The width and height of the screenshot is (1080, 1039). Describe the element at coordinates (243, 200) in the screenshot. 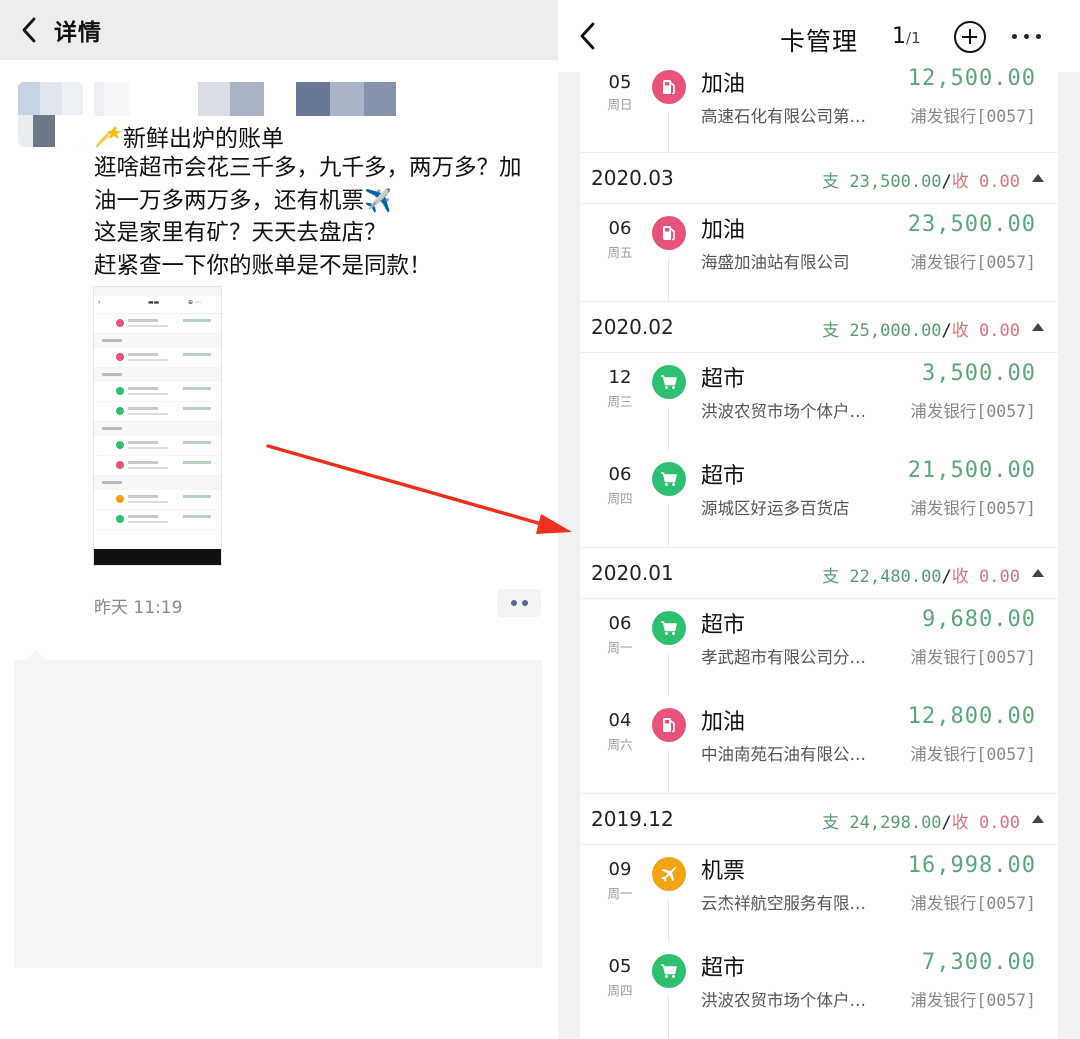

I see `post-line: 油一万多两万多，还有机票✈️` at that location.